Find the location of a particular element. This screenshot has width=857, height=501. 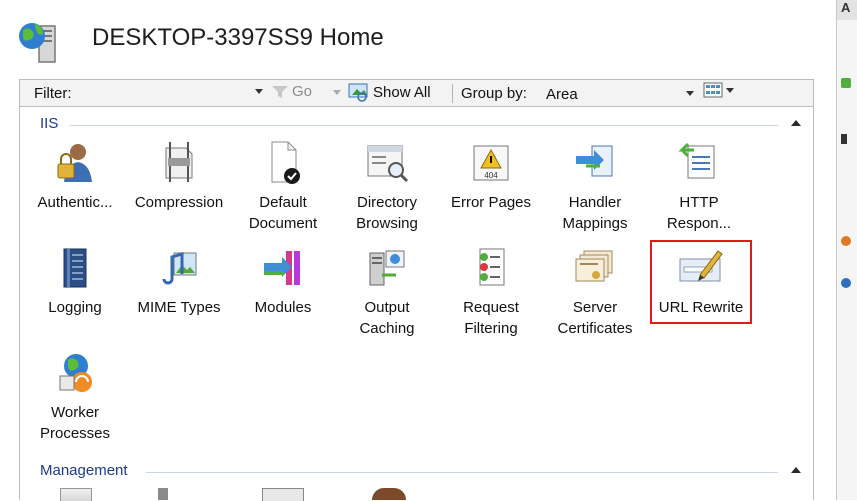

feature-label: Request Filtering is located at coordinates (491, 318).